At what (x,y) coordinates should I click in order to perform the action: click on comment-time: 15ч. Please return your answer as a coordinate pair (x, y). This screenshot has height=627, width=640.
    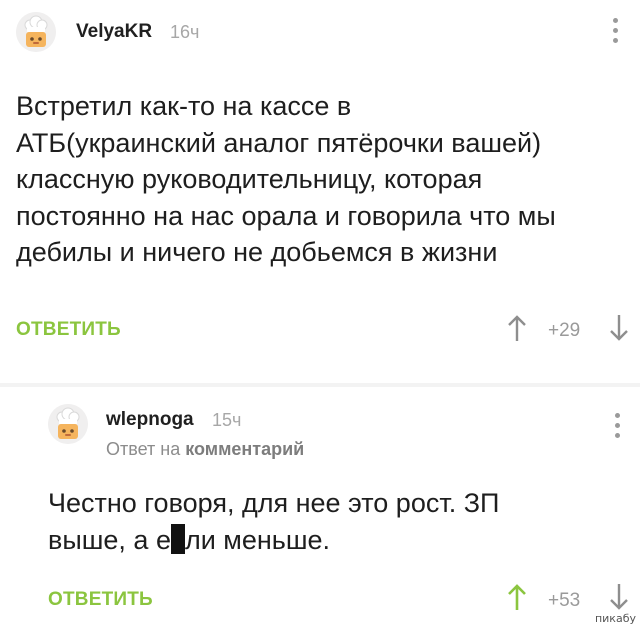
    Looking at the image, I should click on (227, 420).